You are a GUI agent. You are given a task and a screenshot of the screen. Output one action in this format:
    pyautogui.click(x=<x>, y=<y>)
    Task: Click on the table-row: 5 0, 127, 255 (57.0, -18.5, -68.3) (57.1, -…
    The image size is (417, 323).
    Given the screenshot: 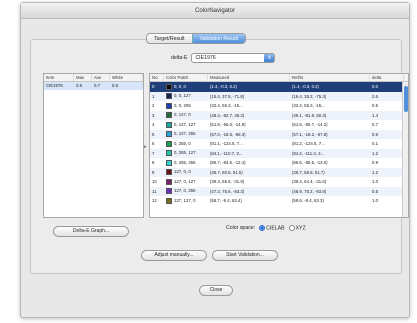 What is the action you would take?
    pyautogui.click(x=279, y=134)
    